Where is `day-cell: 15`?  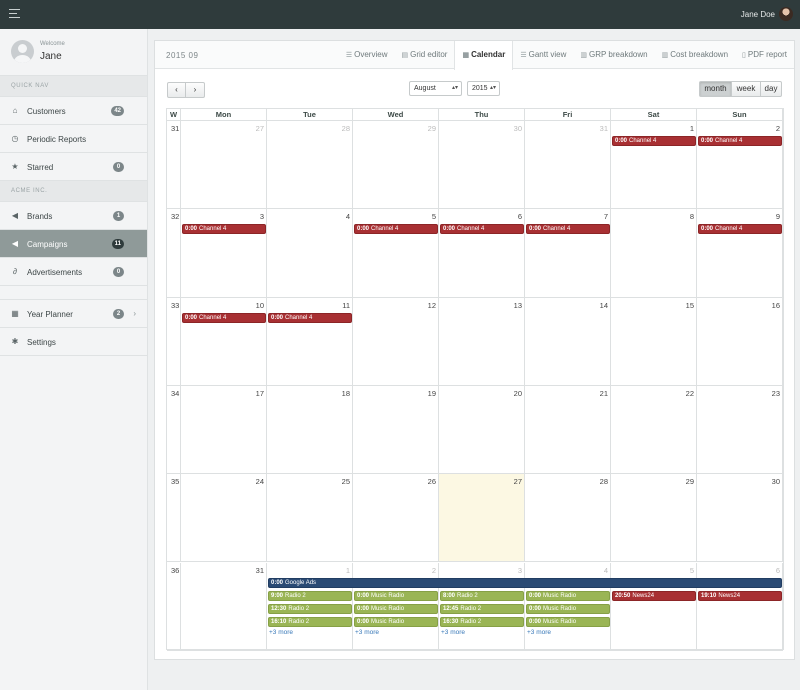
day-cell: 15 is located at coordinates (654, 341).